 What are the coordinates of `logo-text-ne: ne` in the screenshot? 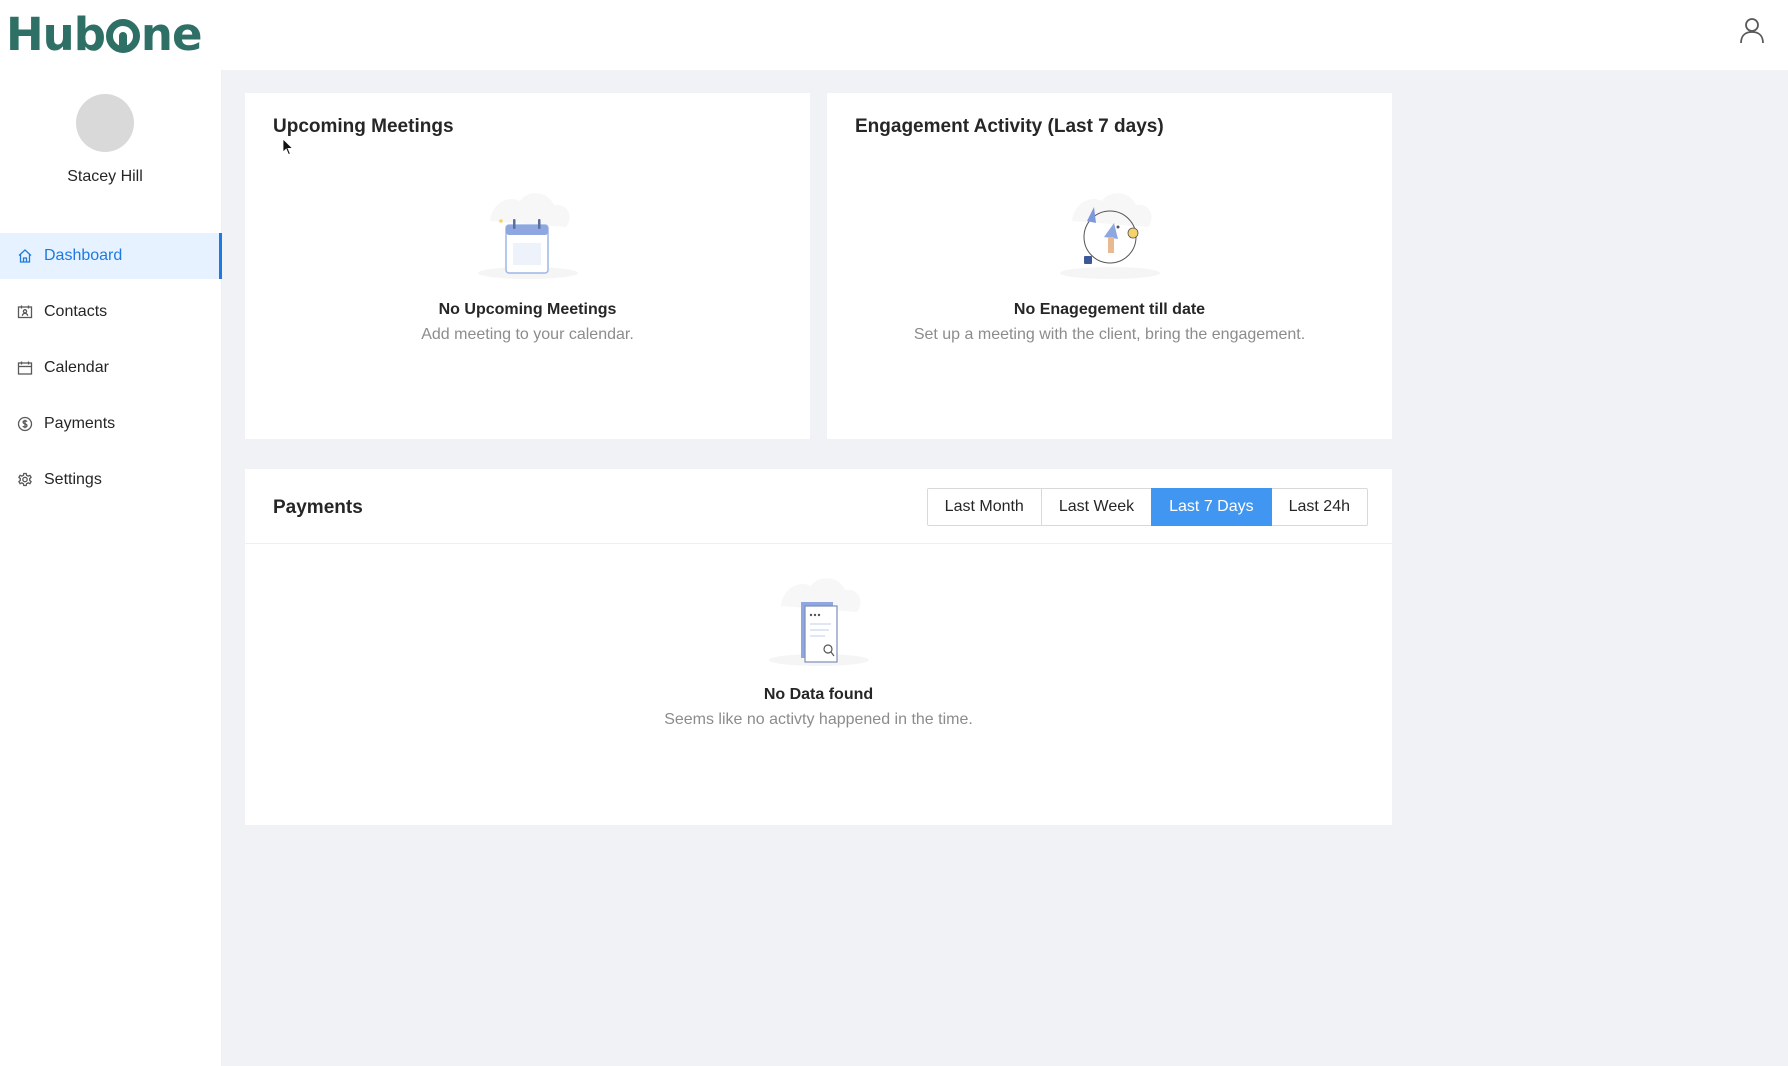 It's located at (171, 34).